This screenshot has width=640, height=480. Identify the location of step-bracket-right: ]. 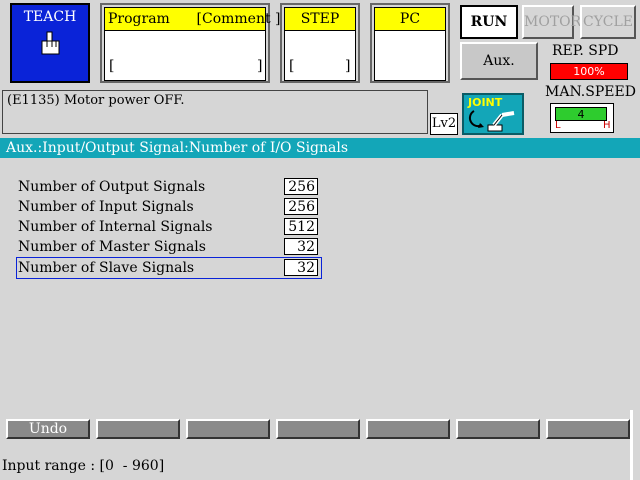
(348, 66).